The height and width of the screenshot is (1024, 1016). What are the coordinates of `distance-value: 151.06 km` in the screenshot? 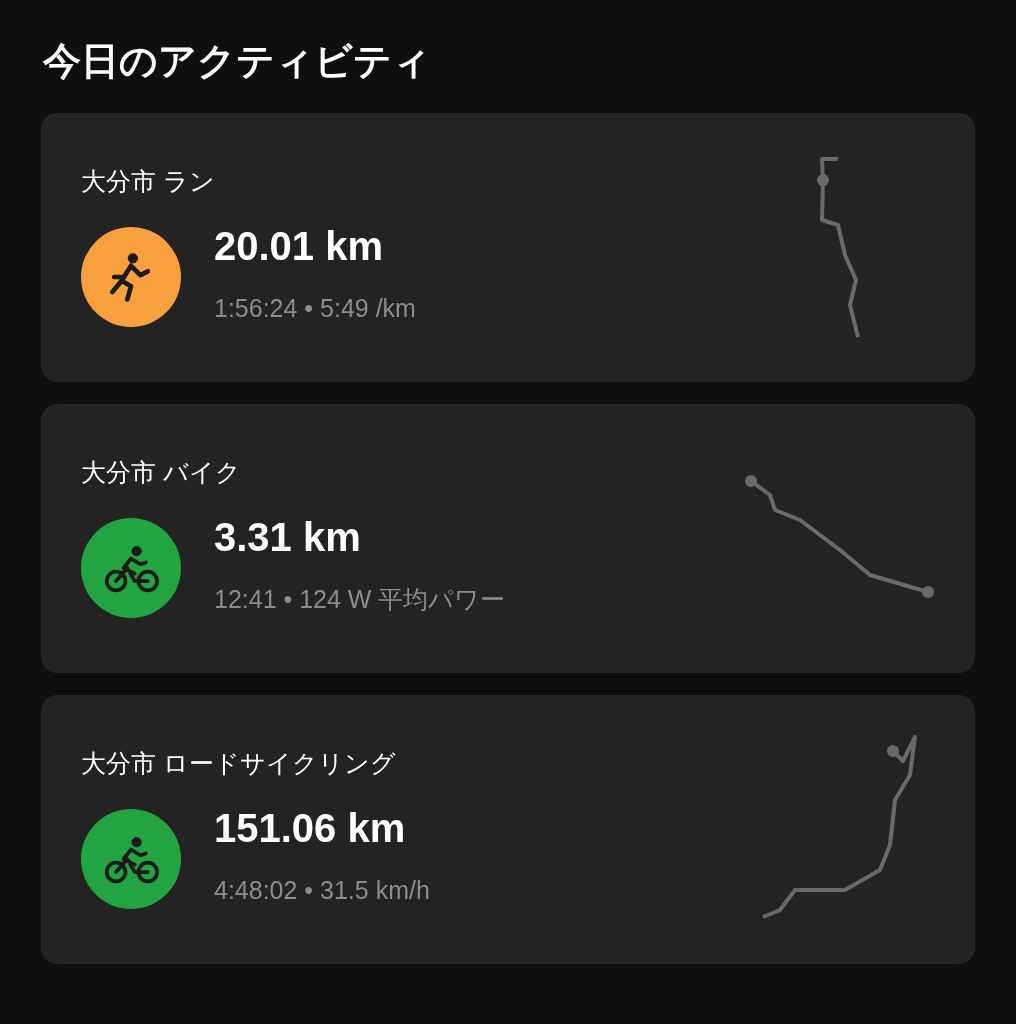 It's located at (310, 828).